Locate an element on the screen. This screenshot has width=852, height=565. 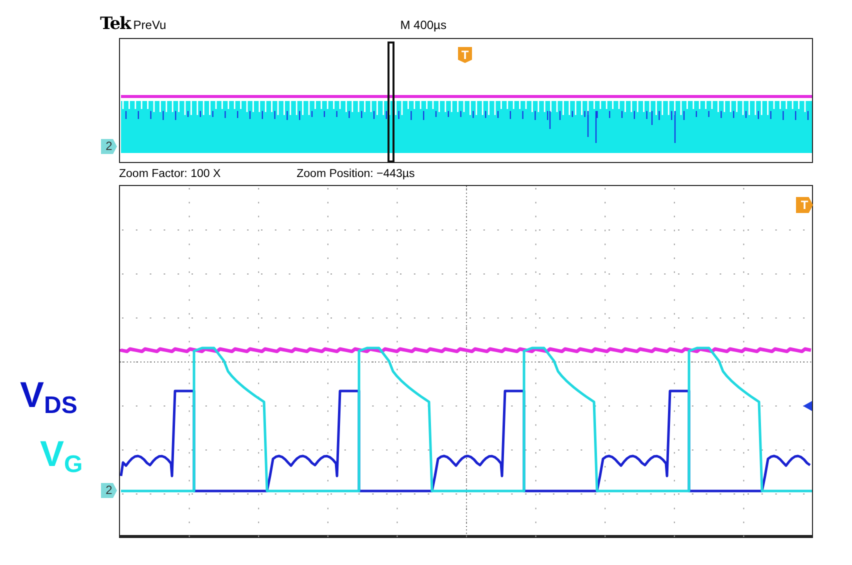
timebase-readout: M 400µs is located at coordinates (423, 25).